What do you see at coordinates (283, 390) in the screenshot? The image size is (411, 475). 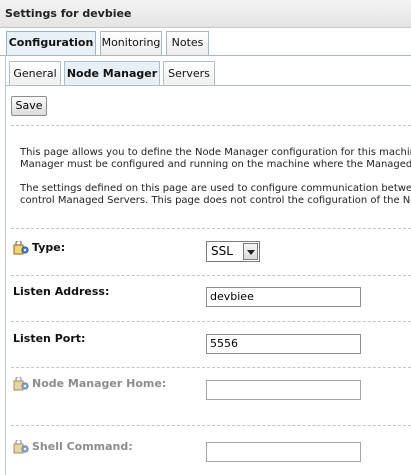 I see `node-manager-home-field` at bounding box center [283, 390].